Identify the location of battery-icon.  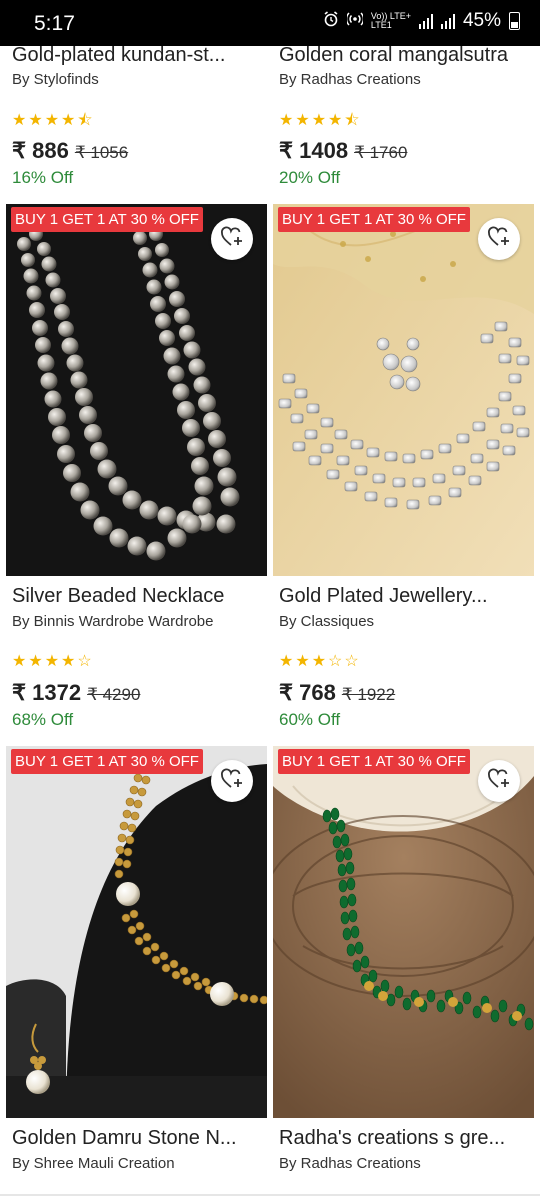
(514, 21).